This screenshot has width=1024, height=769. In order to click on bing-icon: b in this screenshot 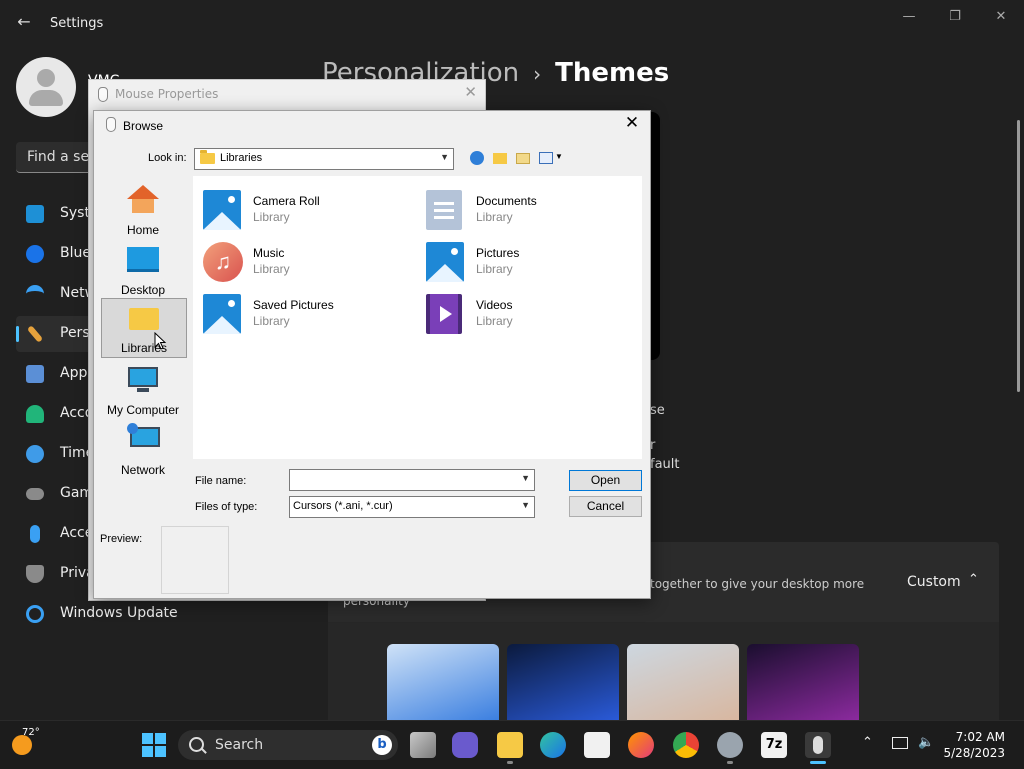, I will do `click(382, 745)`.